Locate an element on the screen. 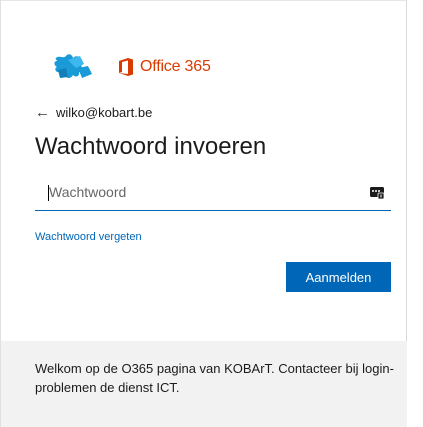  frame-top-border is located at coordinates (203, 0).